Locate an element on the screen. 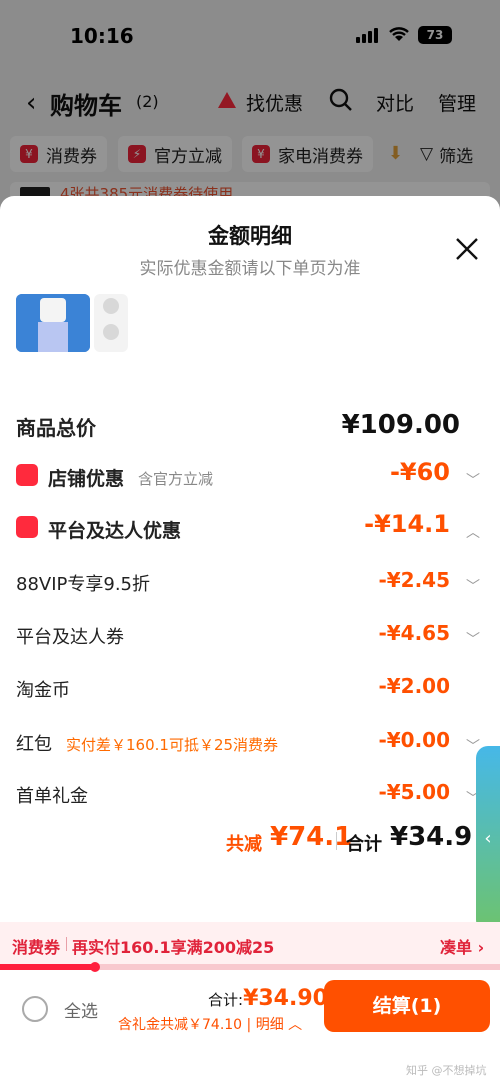 The width and height of the screenshot is (500, 1086). checkout-bar: 全选 合计:¥34.90 含礼金共减￥74.10 | 明细 ︿ 结算(1) is located at coordinates (250, 1011).